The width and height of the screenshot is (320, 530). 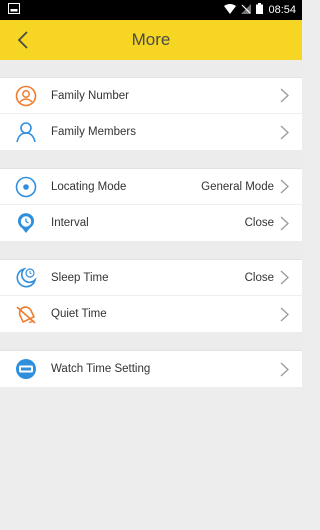 What do you see at coordinates (79, 314) in the screenshot?
I see `quiet-time-label: Quiet Time` at bounding box center [79, 314].